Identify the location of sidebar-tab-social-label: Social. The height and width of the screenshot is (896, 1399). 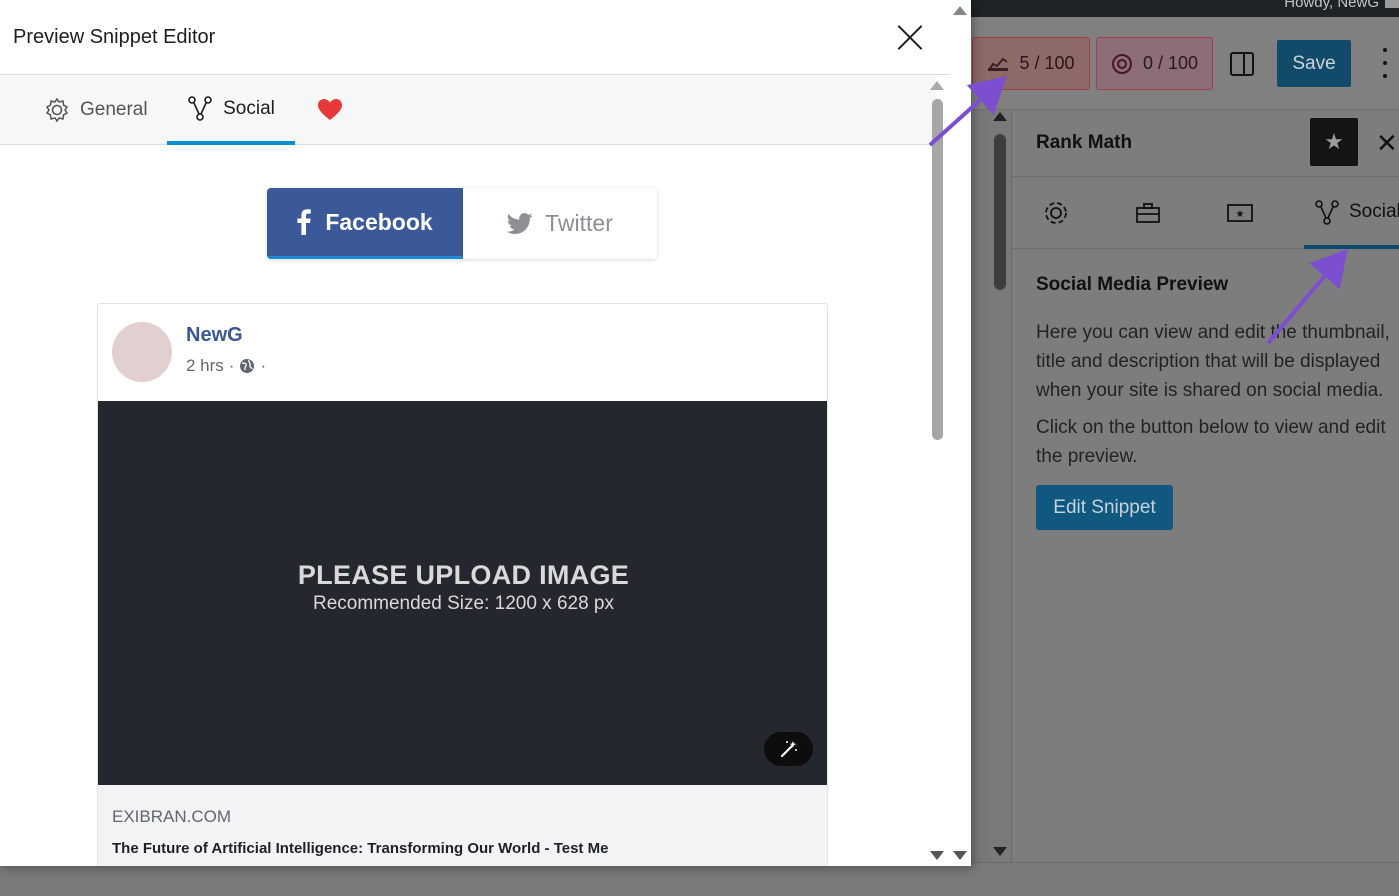
(1374, 211).